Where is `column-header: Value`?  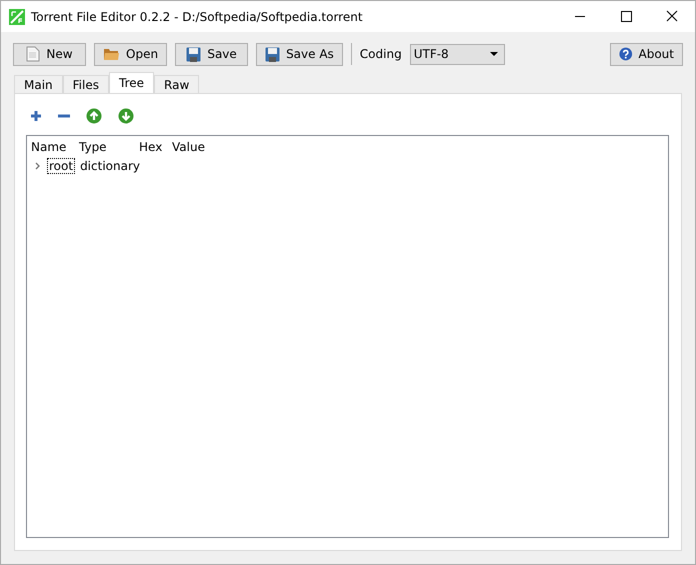 column-header: Value is located at coordinates (212, 148).